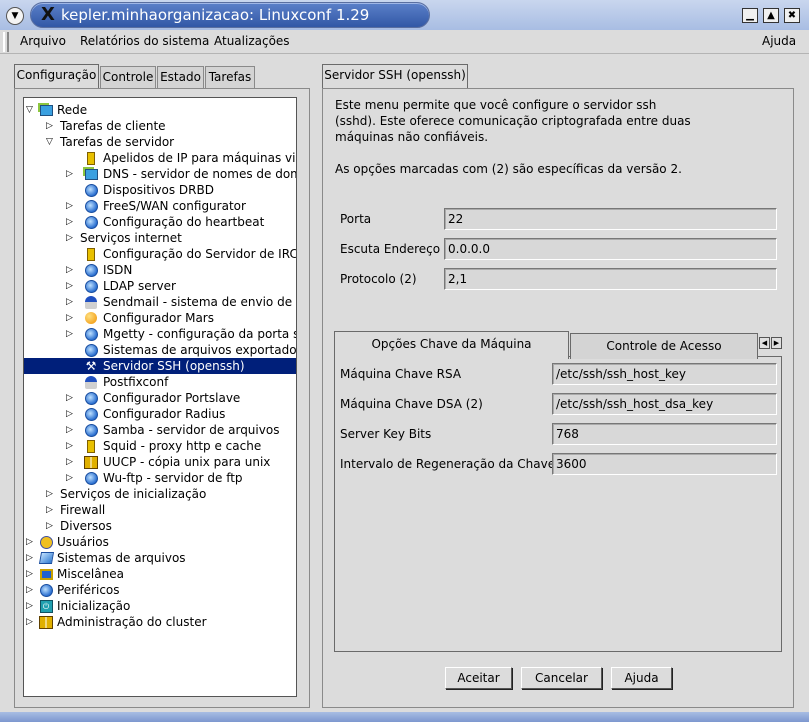 The image size is (809, 722). I want to click on ajuda-button: Ajuda, so click(641, 678).